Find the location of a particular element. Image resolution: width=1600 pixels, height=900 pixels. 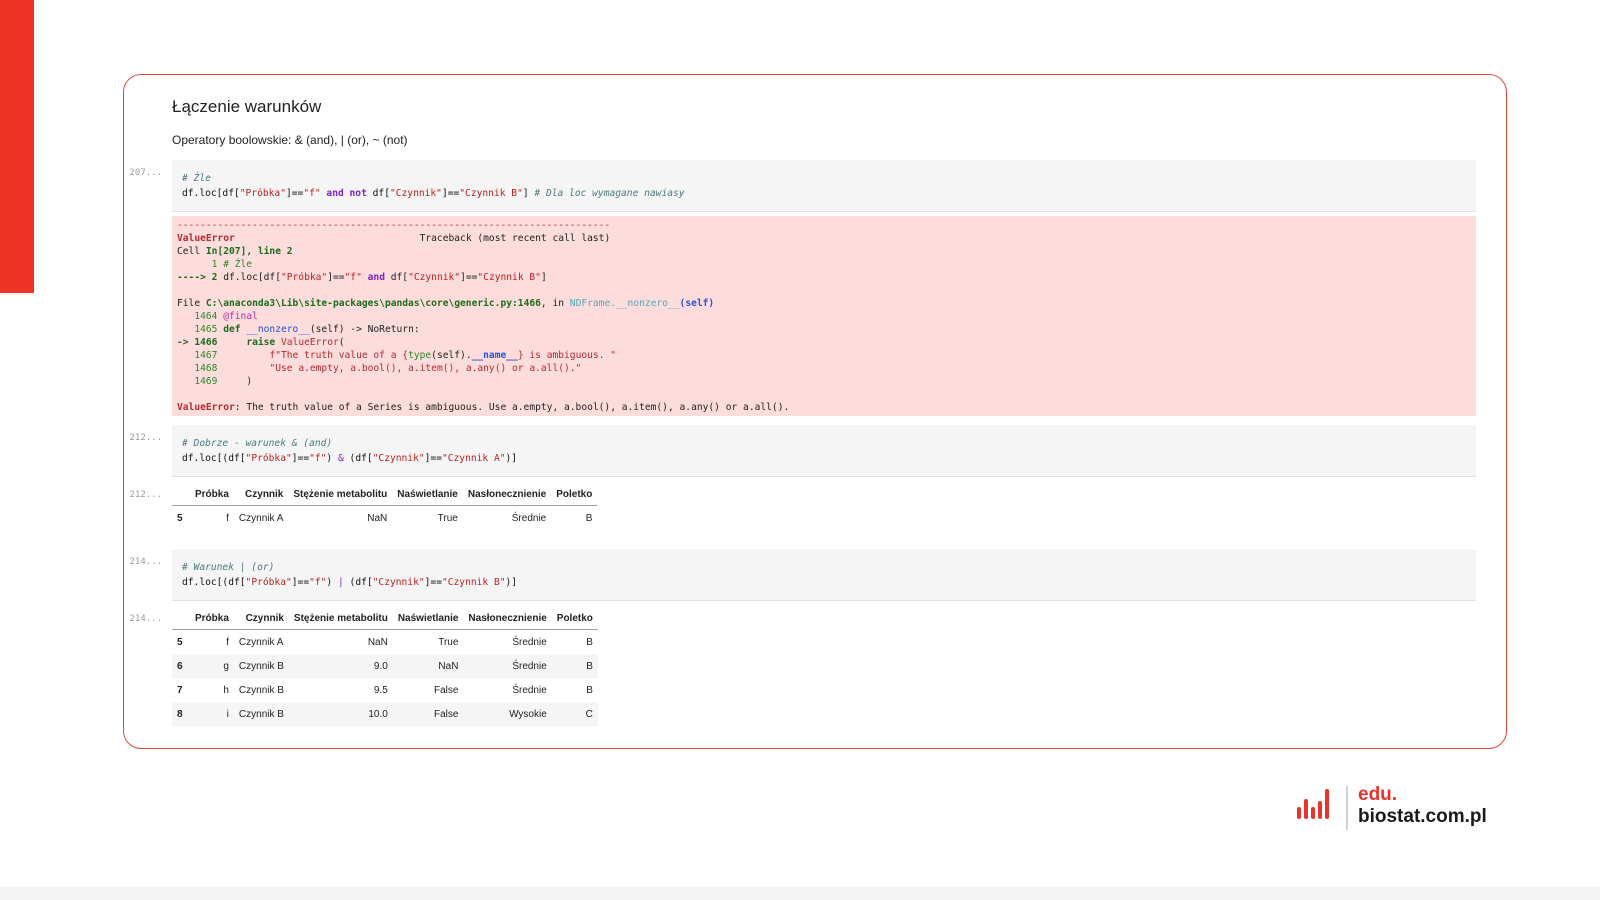

table-row: 8 i Czynnik B 10.0 False Wysokie C is located at coordinates (385, 714).